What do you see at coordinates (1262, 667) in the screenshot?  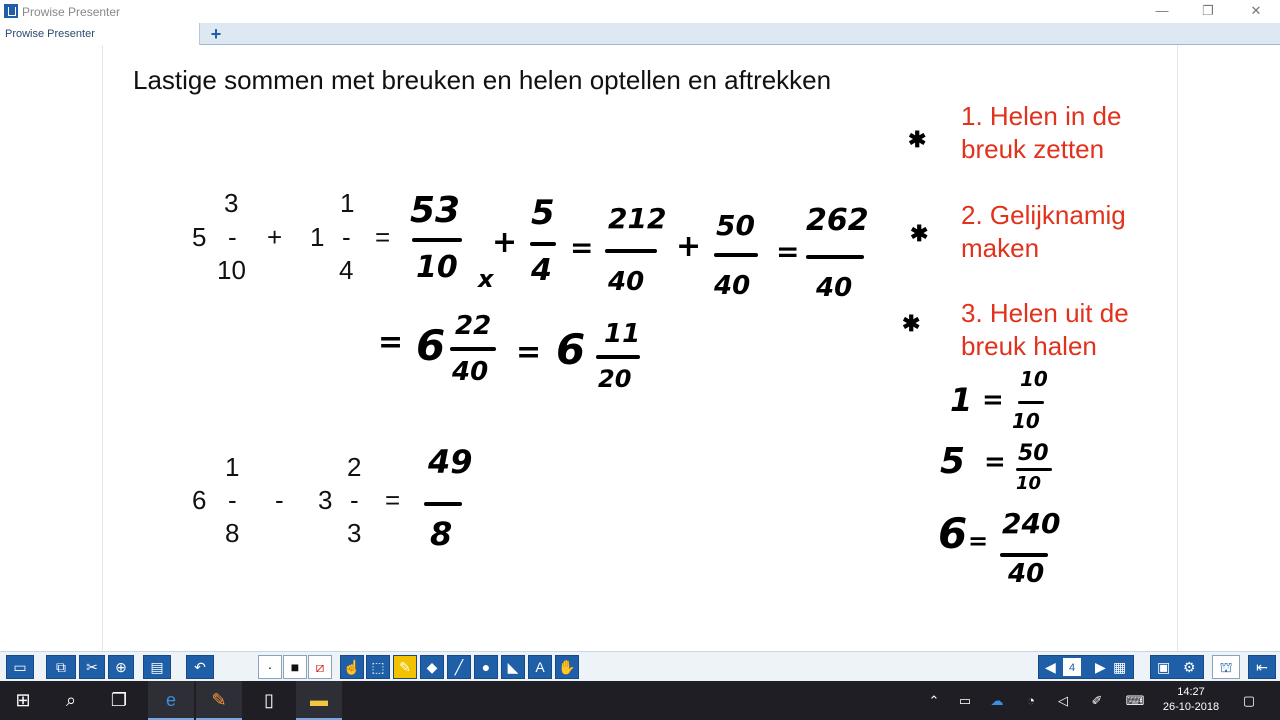 I see `exit-icon: ⇤` at bounding box center [1262, 667].